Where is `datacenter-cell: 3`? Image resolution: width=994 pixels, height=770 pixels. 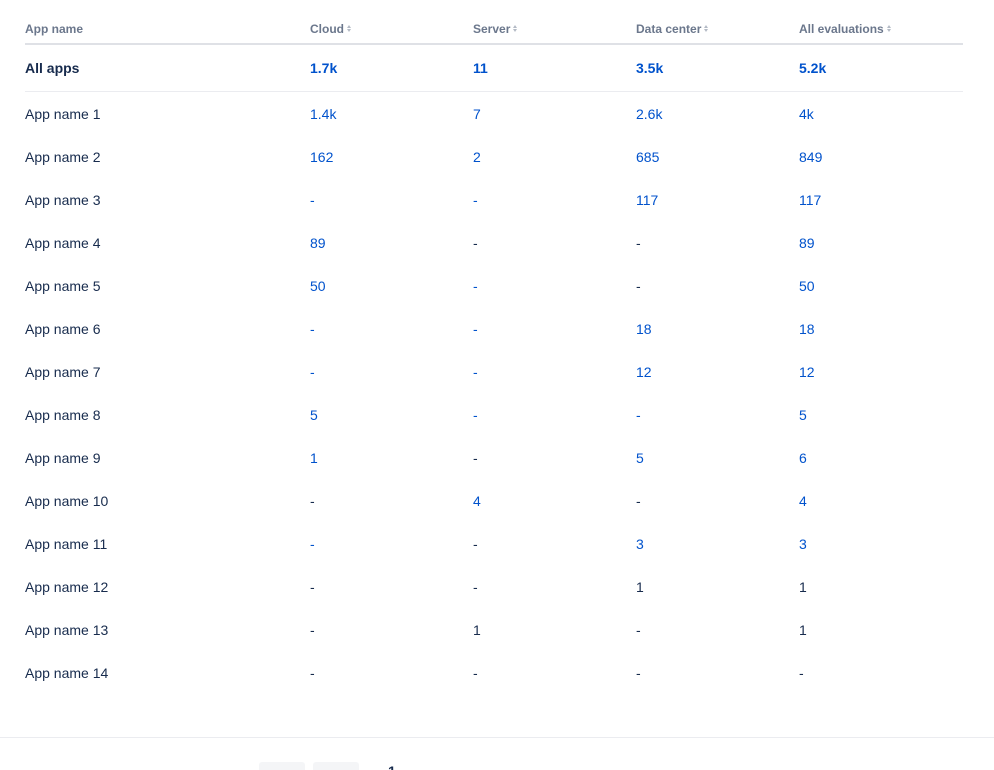 datacenter-cell: 3 is located at coordinates (717, 543).